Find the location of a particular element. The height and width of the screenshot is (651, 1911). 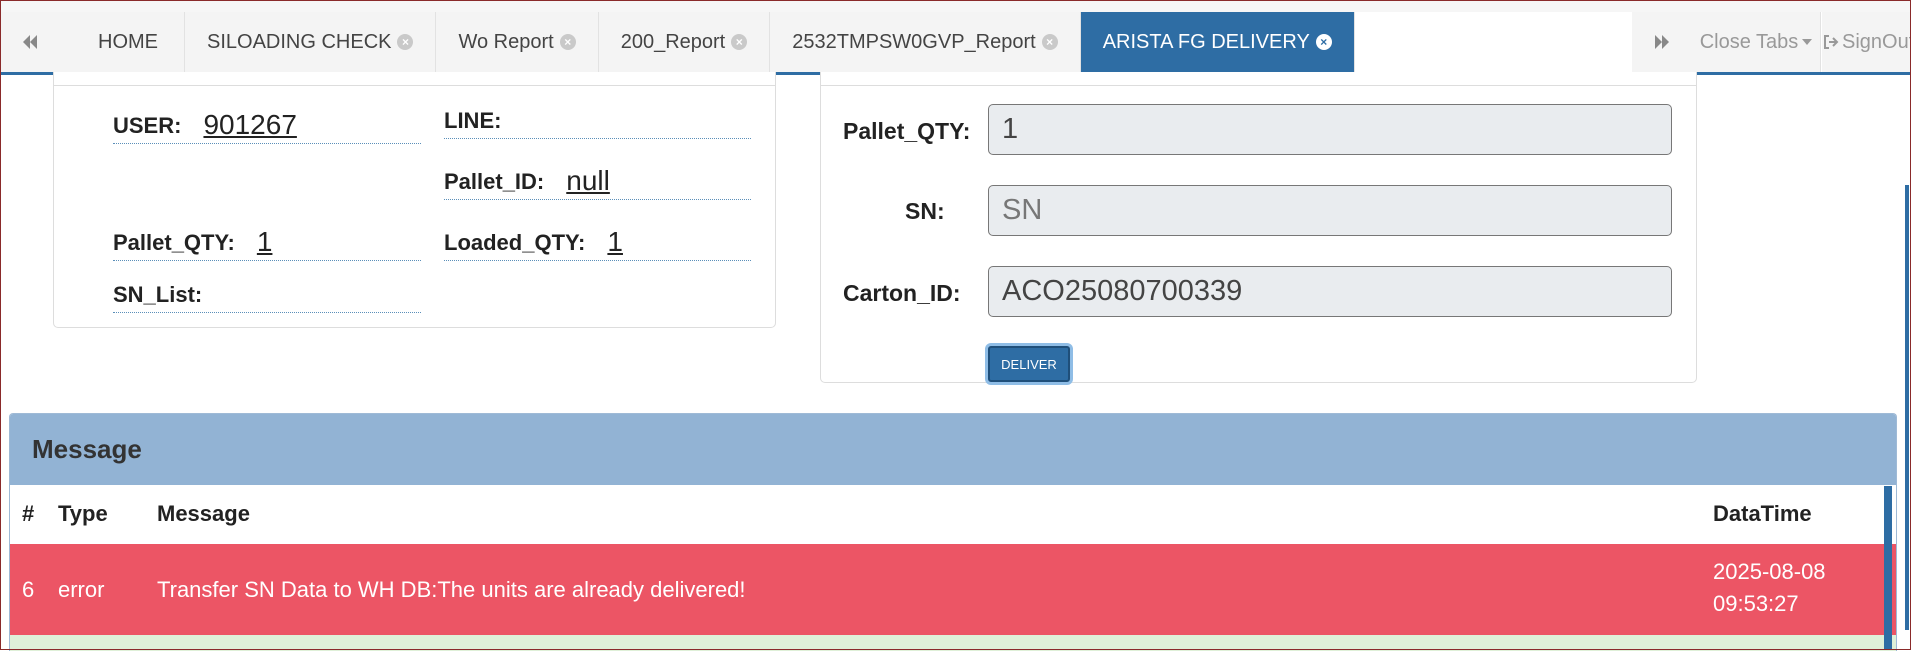

pallet-id-field: Pallet_ID: null is located at coordinates (597, 182).